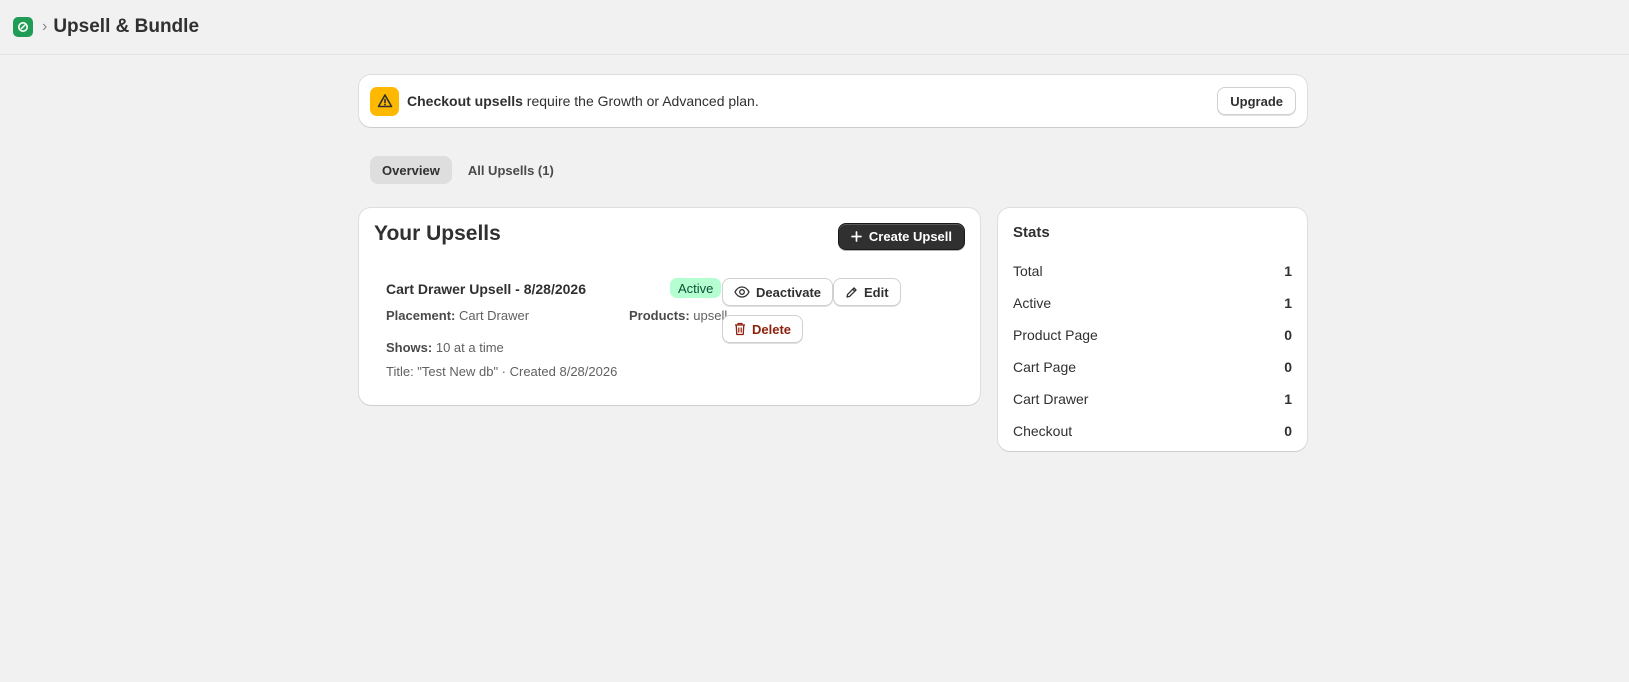 The image size is (1629, 682). I want to click on stat-row-product-page: Product Page 0, so click(1152, 335).